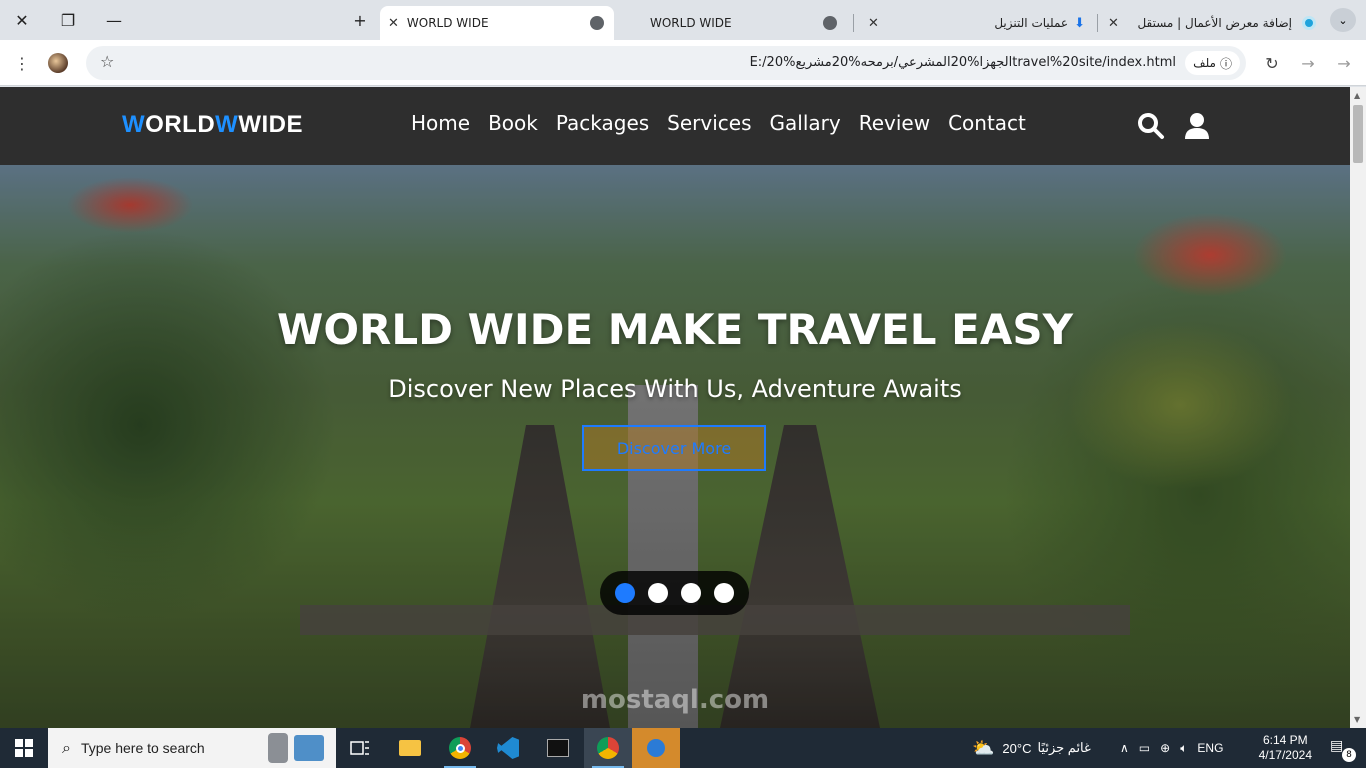 The width and height of the screenshot is (1366, 768). Describe the element at coordinates (675, 700) in the screenshot. I see `watermark: mostaql.com` at that location.